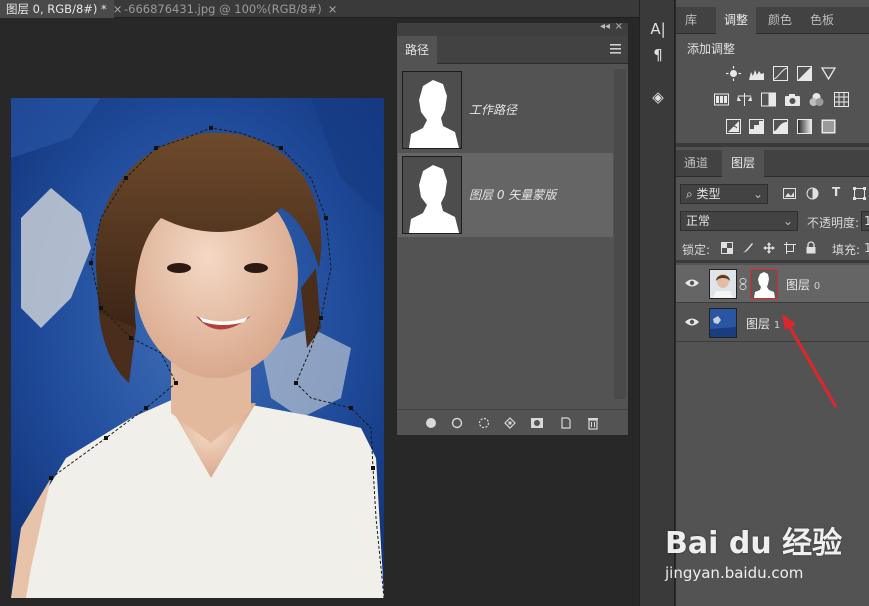 The height and width of the screenshot is (606, 869). Describe the element at coordinates (56, 9) in the screenshot. I see `document-tab-label: 图层 0, RGB/8#) *` at that location.